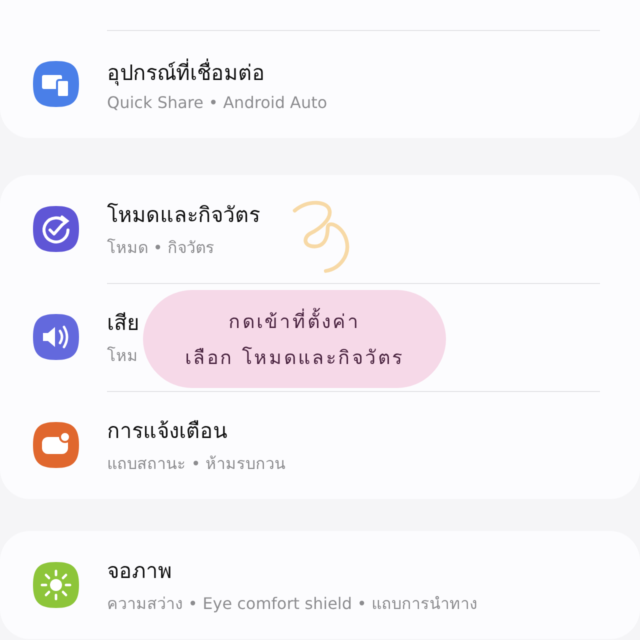  What do you see at coordinates (123, 323) in the screenshot?
I see `setting-title: เสีย` at bounding box center [123, 323].